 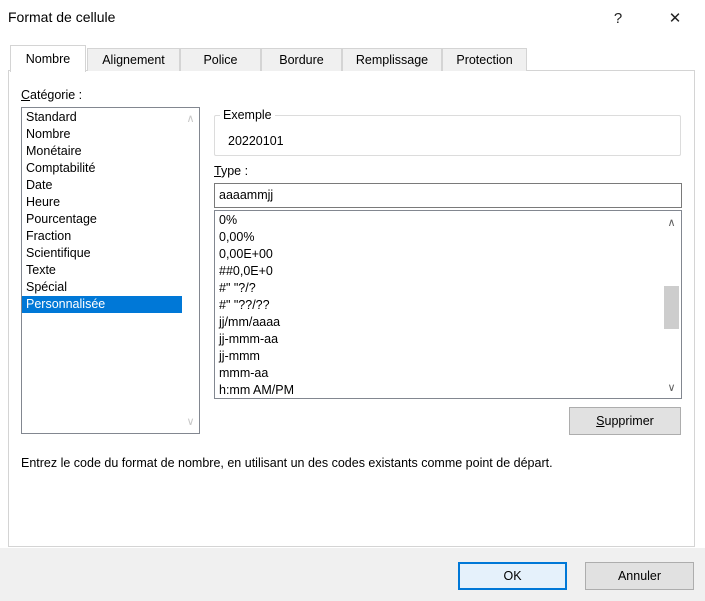 I want to click on close-button: ✕, so click(x=675, y=18).